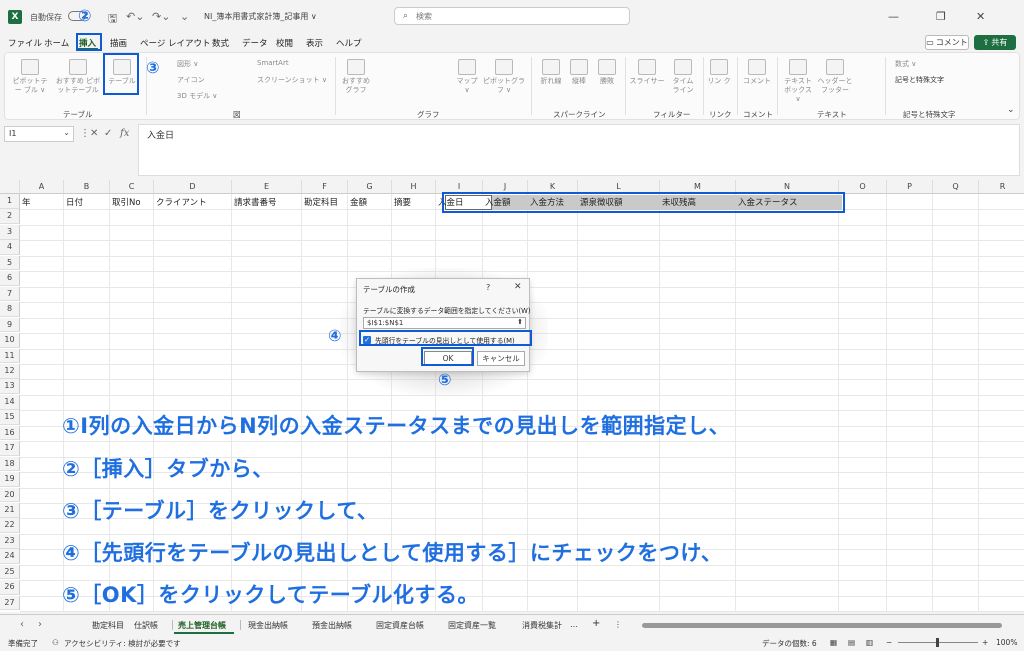 This screenshot has height=651, width=1024. I want to click on row-header: 6, so click(10, 278).